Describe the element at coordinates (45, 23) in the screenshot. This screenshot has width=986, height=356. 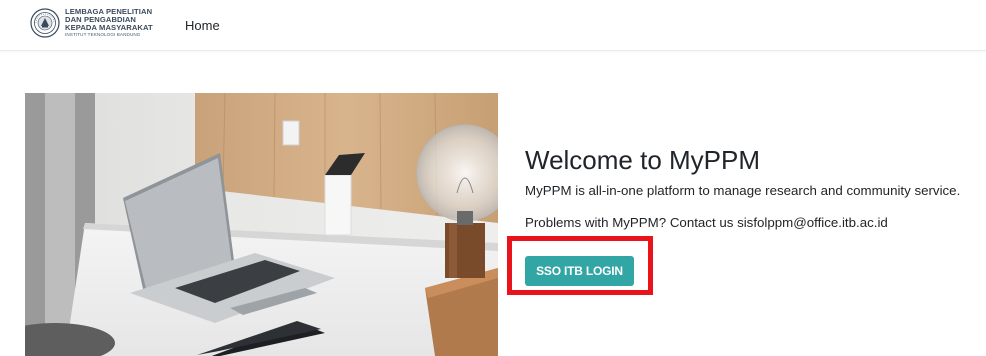
I see `institution-seal-icon` at that location.